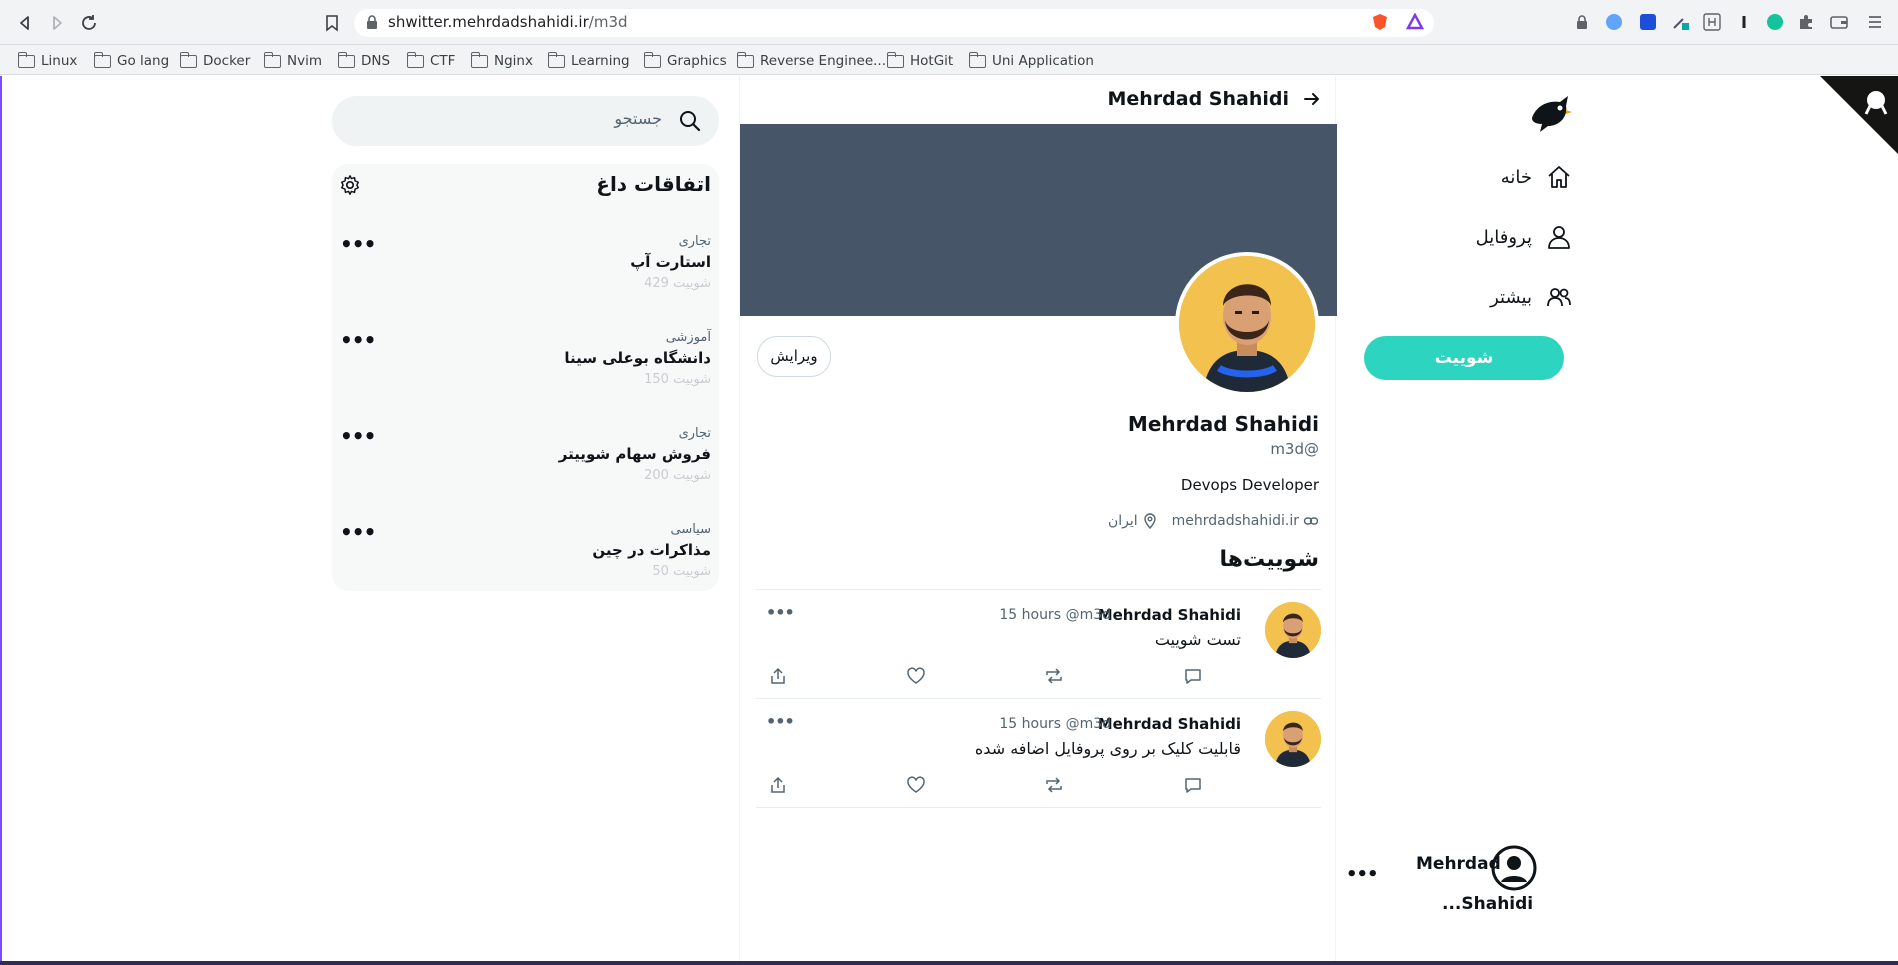 Image resolution: width=1898 pixels, height=965 pixels. Describe the element at coordinates (600, 61) in the screenshot. I see `bookmark-label: Learning` at that location.